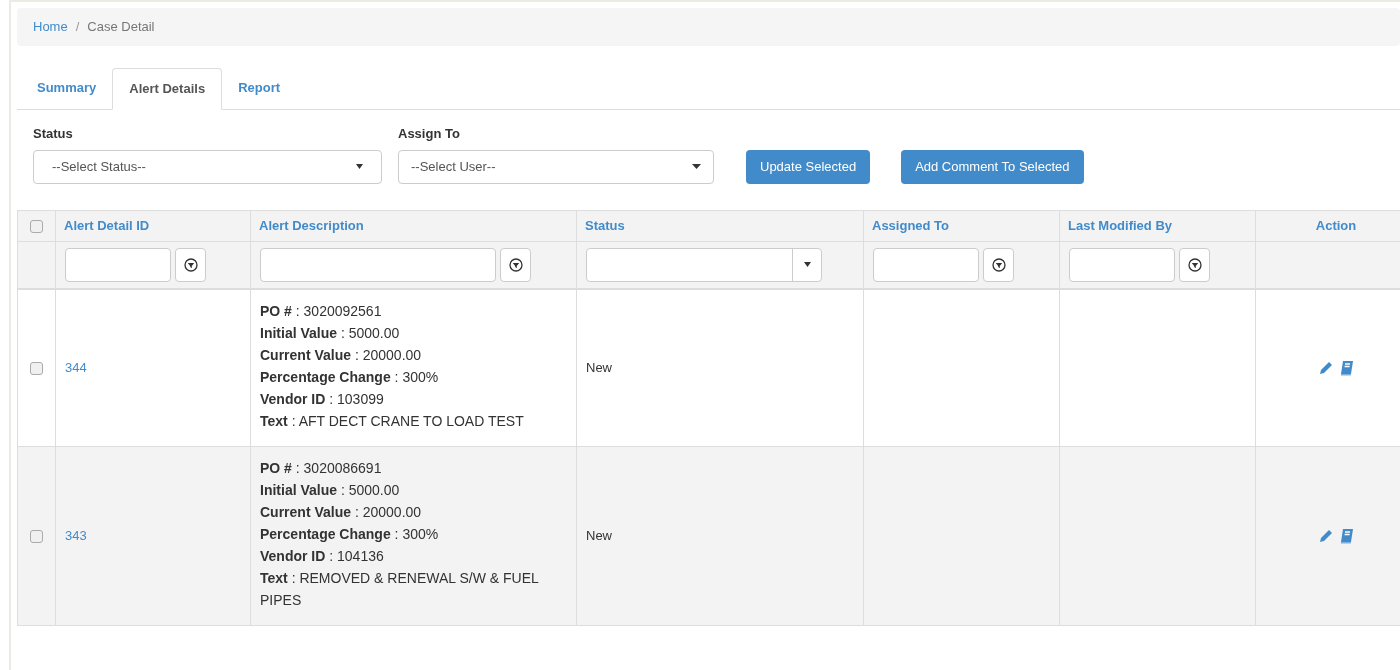 The height and width of the screenshot is (670, 1400). Describe the element at coordinates (556, 166) in the screenshot. I see `user-select: --Select User--` at that location.